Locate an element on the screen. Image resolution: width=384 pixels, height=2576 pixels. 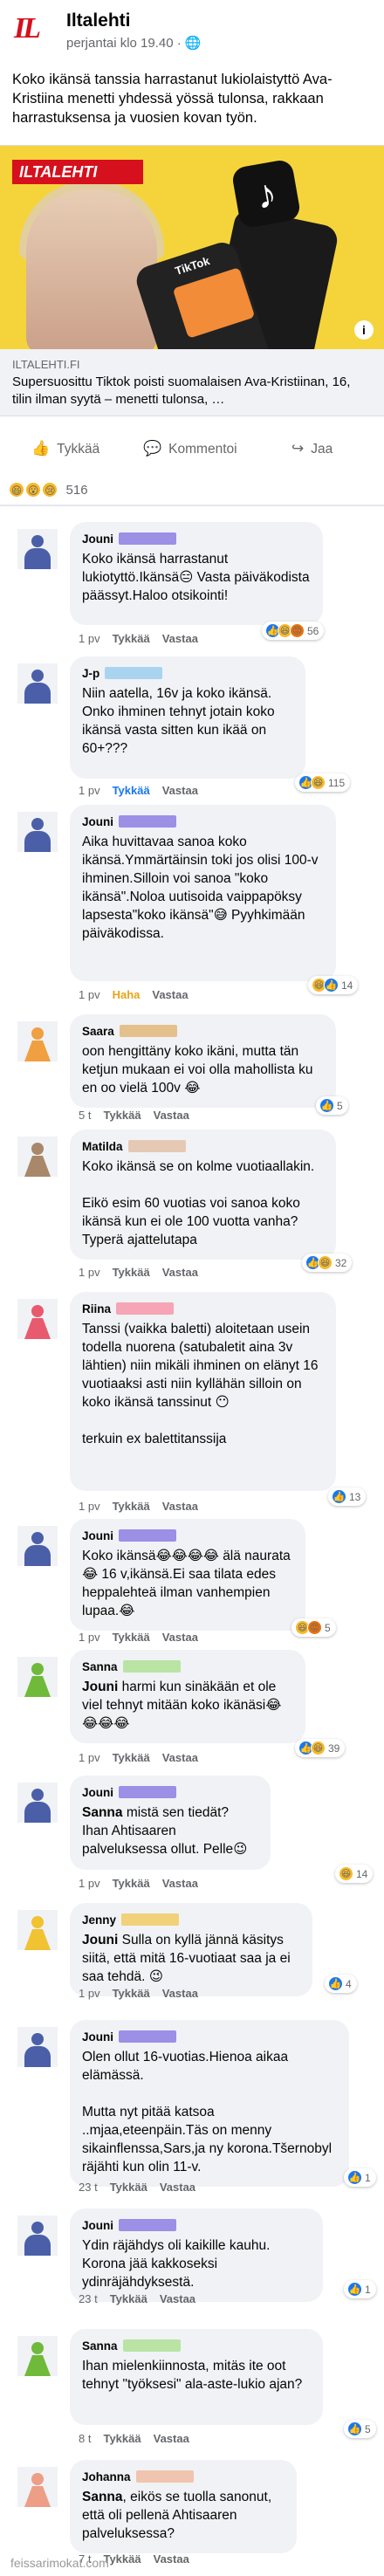
comment-reactions: 😆 😡 5 is located at coordinates (313, 1627).